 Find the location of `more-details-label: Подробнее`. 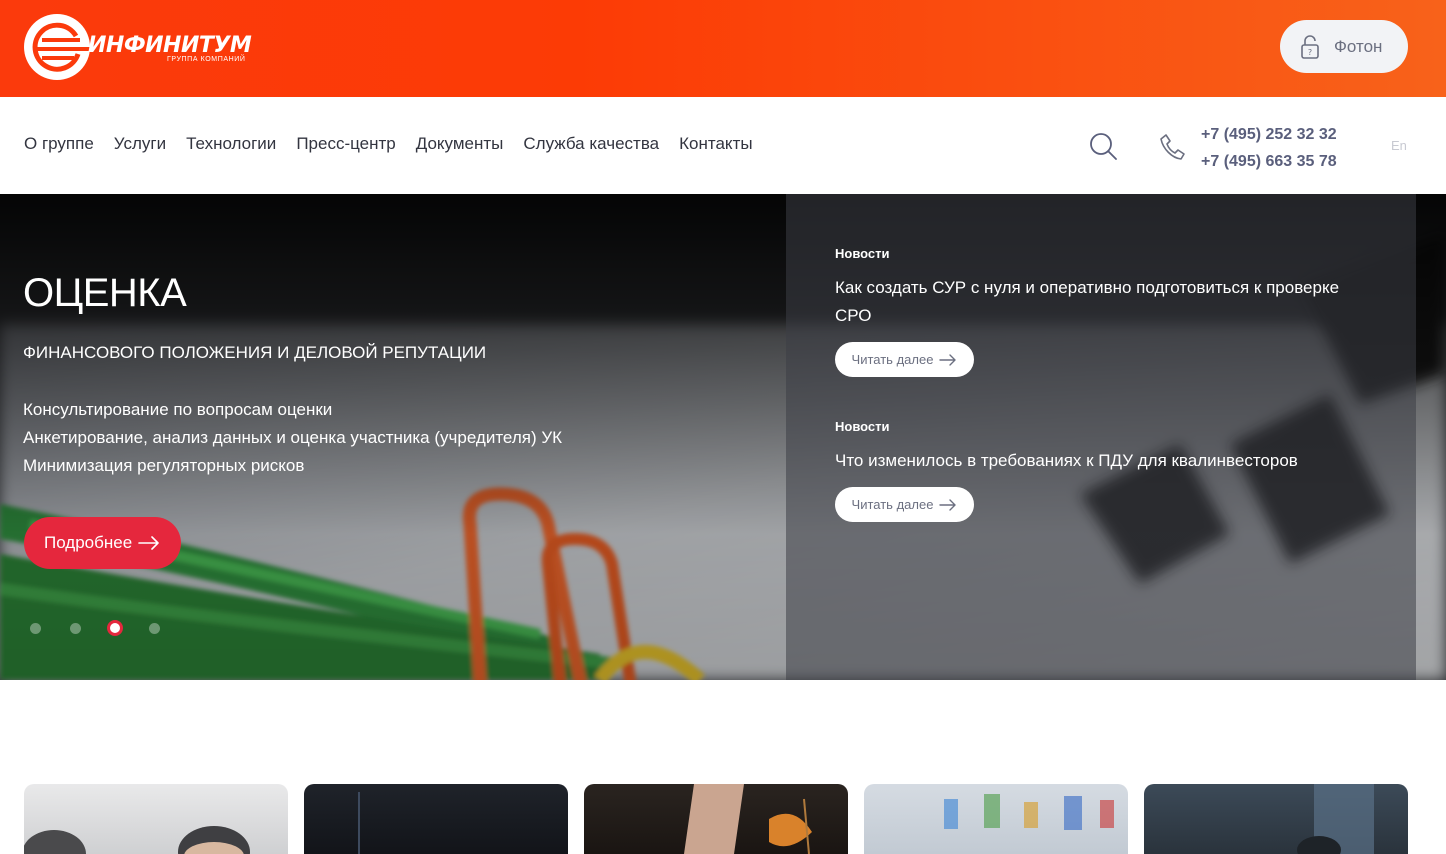

more-details-label: Подробнее is located at coordinates (88, 542).